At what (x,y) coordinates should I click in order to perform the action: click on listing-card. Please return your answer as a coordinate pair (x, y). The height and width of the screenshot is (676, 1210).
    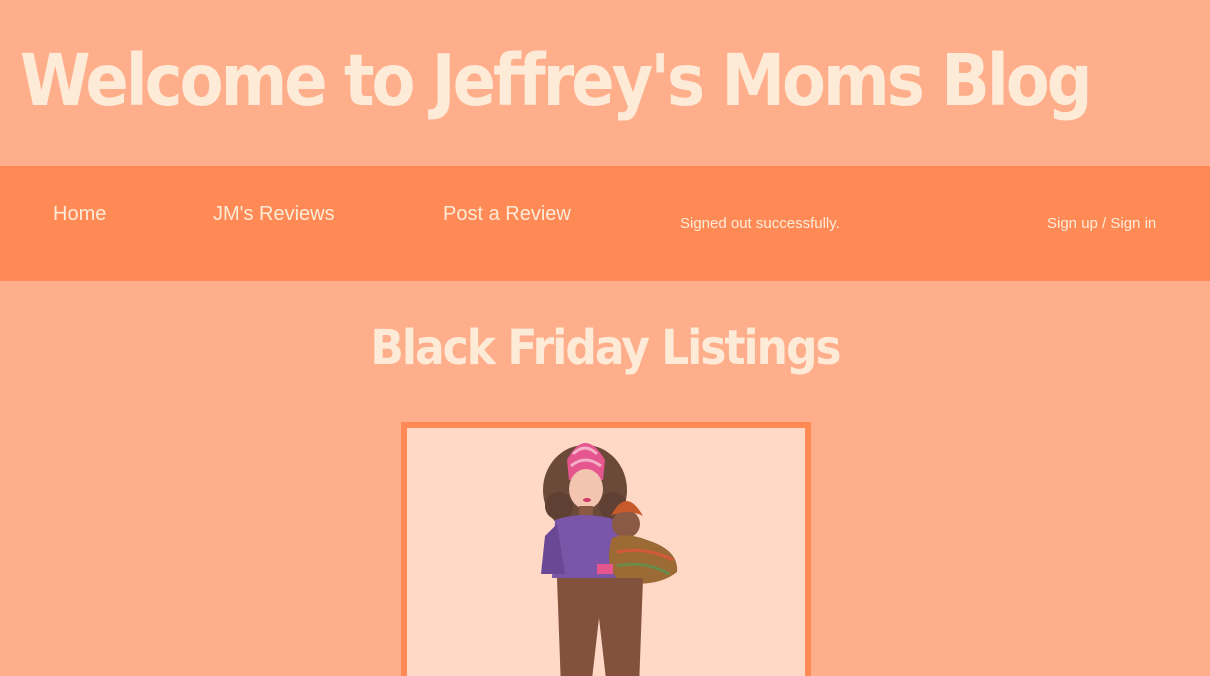
    Looking at the image, I should click on (606, 549).